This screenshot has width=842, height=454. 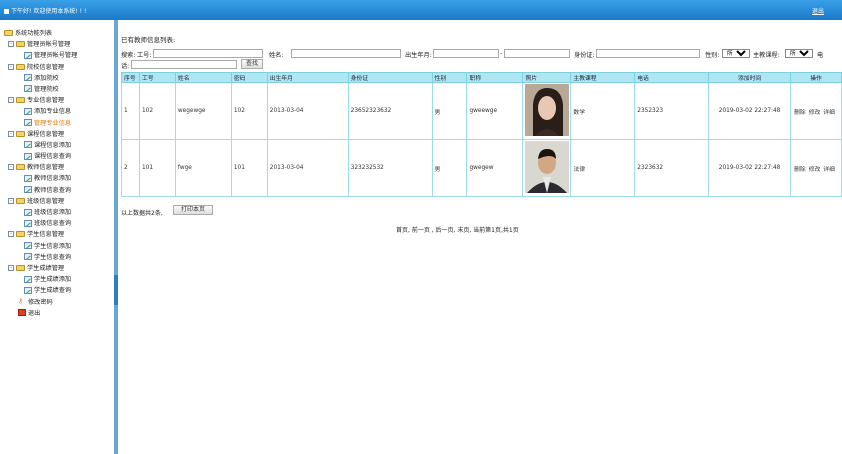 I want to click on phone-input, so click(x=184, y=64).